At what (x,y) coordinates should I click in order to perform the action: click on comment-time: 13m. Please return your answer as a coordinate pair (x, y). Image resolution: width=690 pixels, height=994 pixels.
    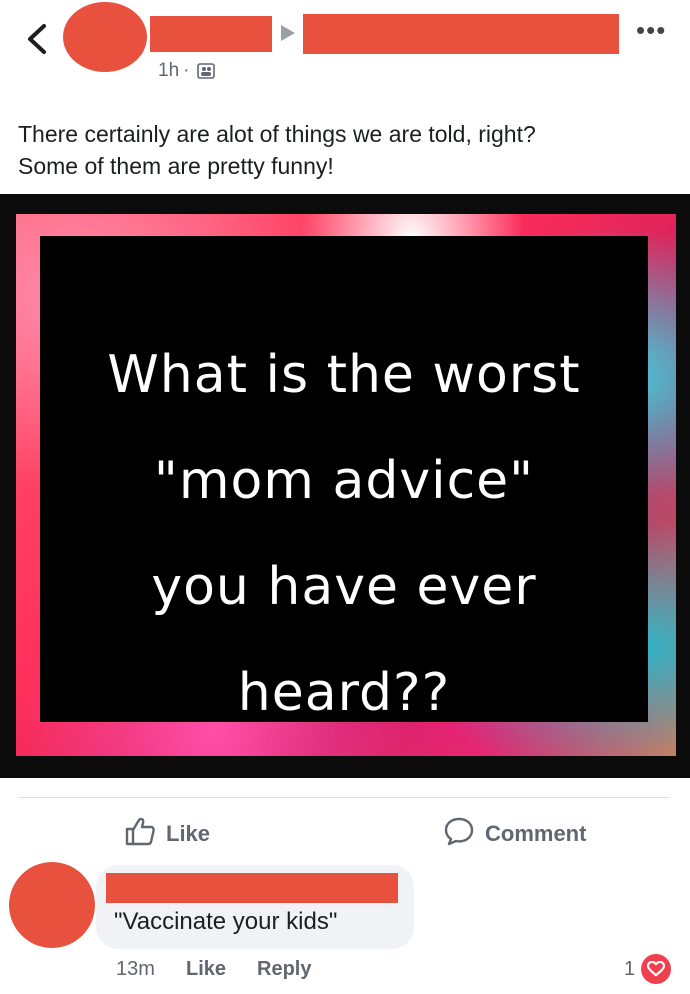
    Looking at the image, I should click on (135, 969).